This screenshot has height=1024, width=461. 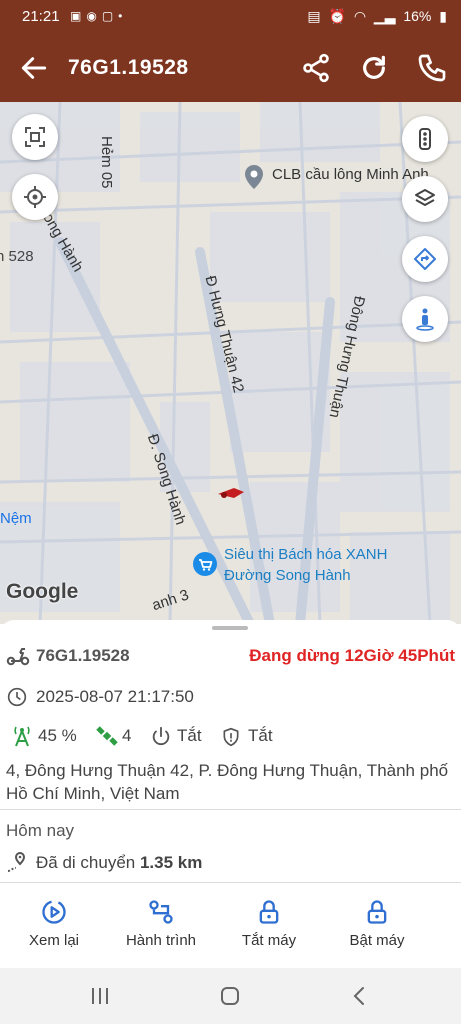 I want to click on phone-icon, so click(x=432, y=68).